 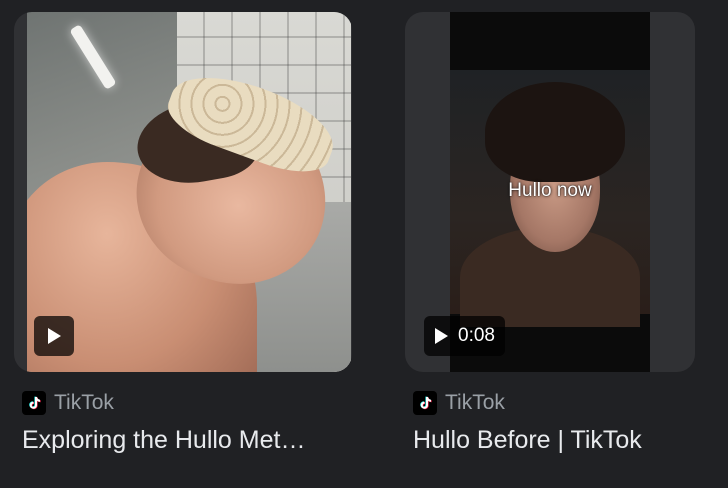 What do you see at coordinates (476, 335) in the screenshot?
I see `video-duration: 0:08` at bounding box center [476, 335].